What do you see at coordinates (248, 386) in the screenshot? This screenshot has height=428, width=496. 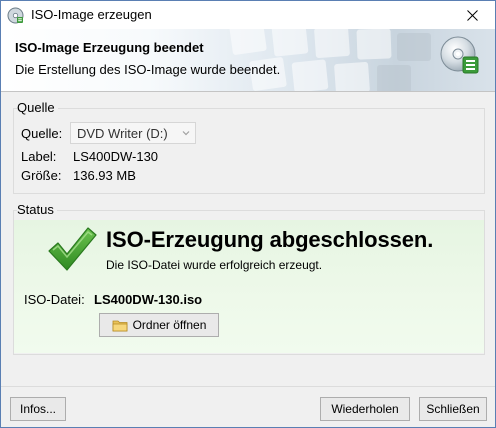 I see `footer-separator` at bounding box center [248, 386].